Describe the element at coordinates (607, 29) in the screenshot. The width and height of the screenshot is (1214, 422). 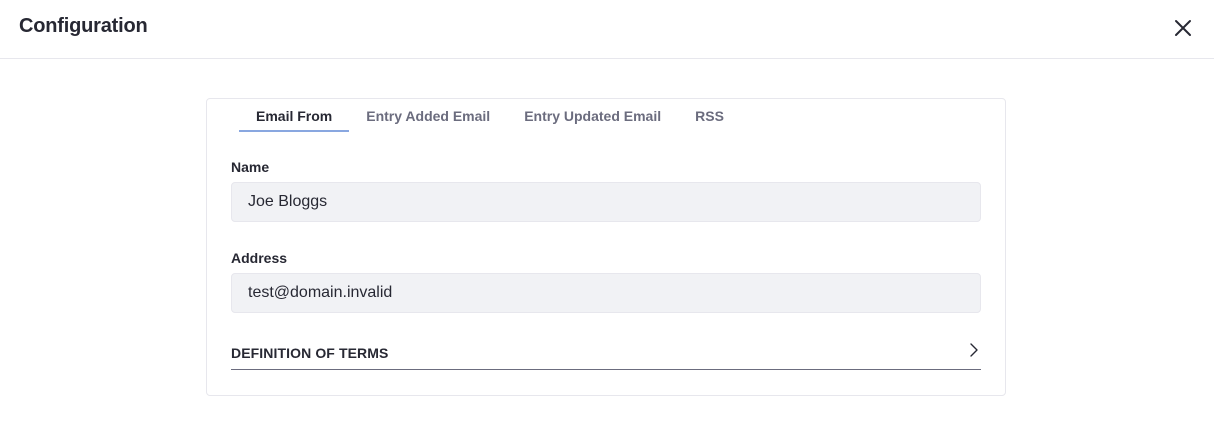
I see `modal-header: Configuration` at that location.